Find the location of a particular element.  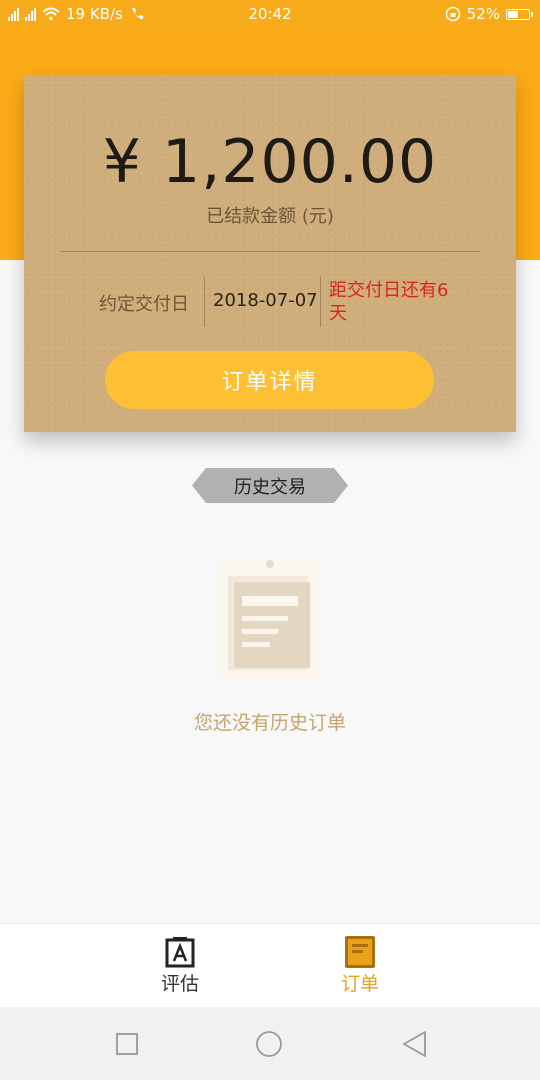

tab-assess-label: 评估 is located at coordinates (179, 984).